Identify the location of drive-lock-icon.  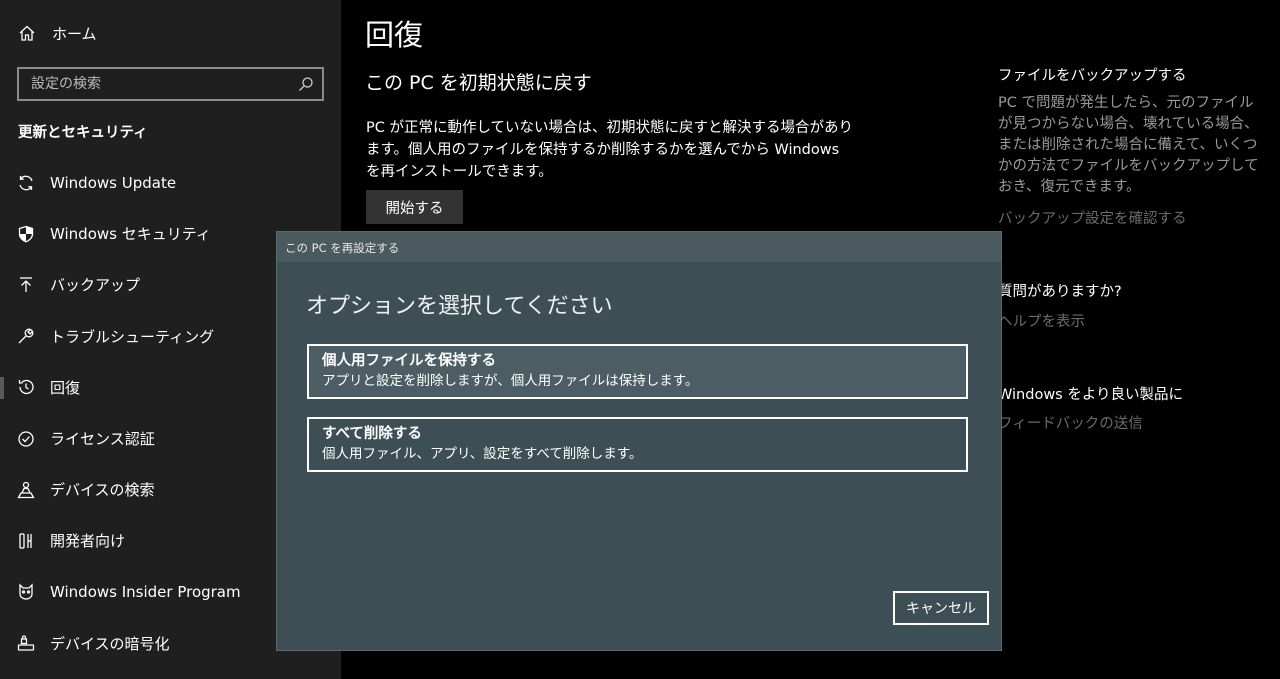
(26, 643).